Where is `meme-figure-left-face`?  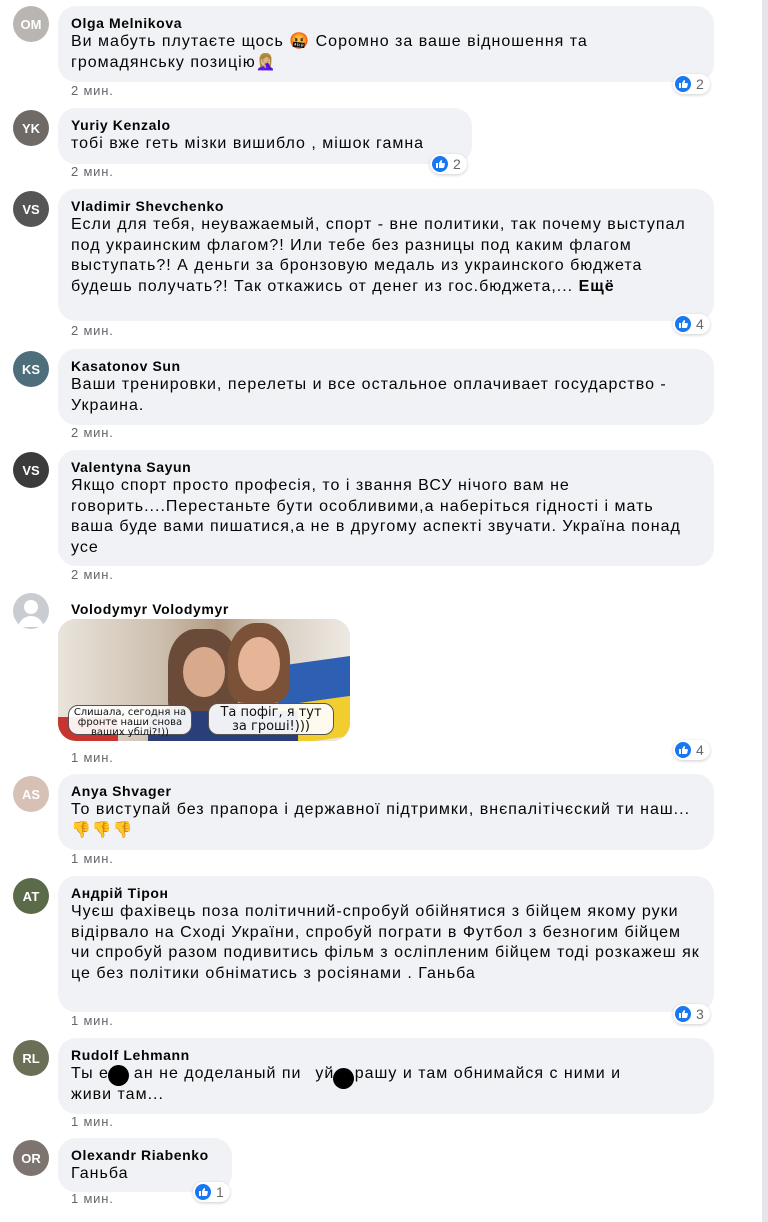
meme-figure-left-face is located at coordinates (204, 672).